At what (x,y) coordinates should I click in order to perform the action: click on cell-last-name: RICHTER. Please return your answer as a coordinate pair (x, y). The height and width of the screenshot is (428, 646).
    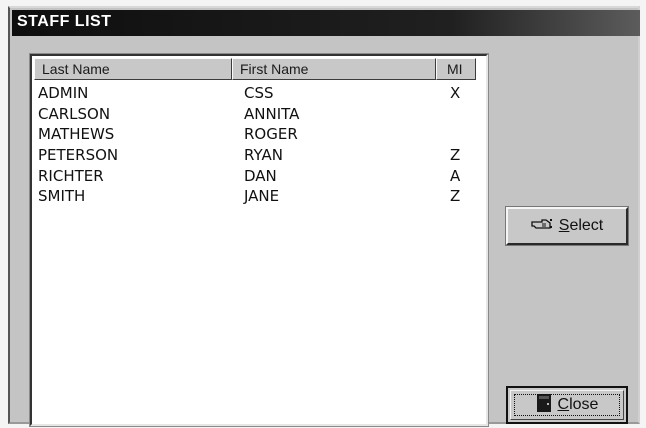
    Looking at the image, I should click on (71, 175).